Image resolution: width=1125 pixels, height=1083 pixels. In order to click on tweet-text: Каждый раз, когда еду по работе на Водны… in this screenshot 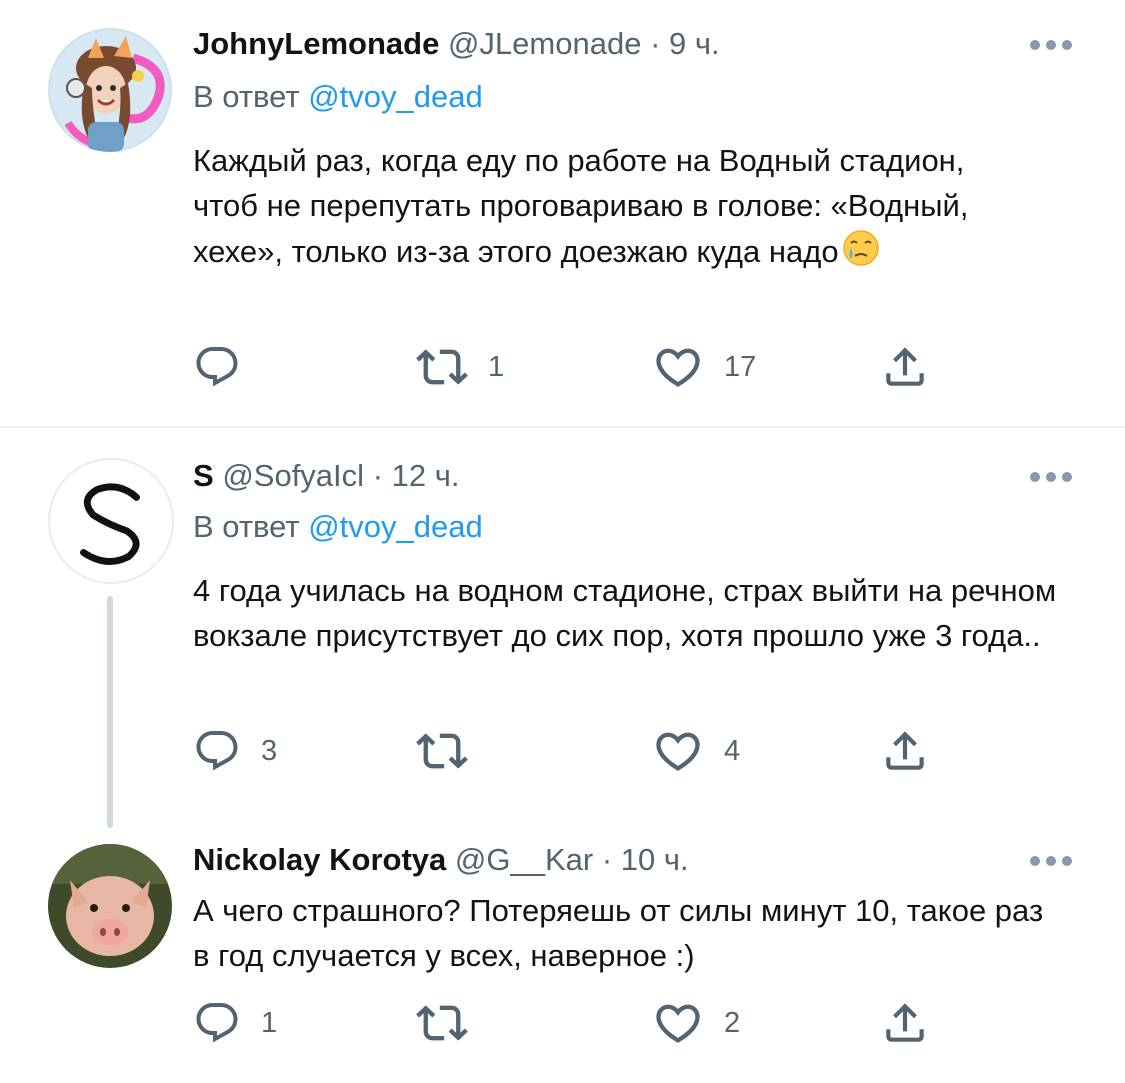, I will do `click(583, 206)`.